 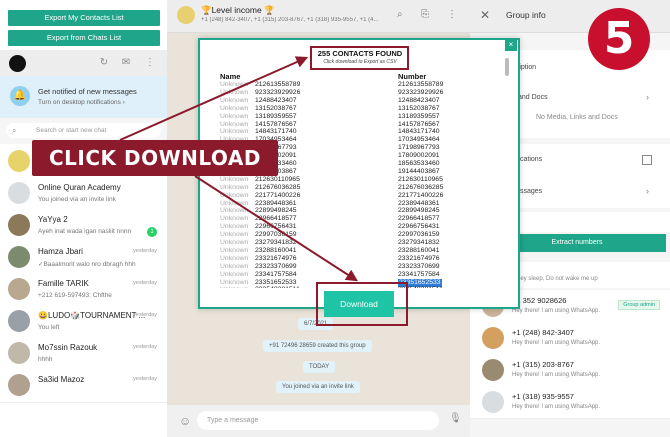 What do you see at coordinates (214, 98) in the screenshot?
I see `arrow-to-count` at bounding box center [214, 98].